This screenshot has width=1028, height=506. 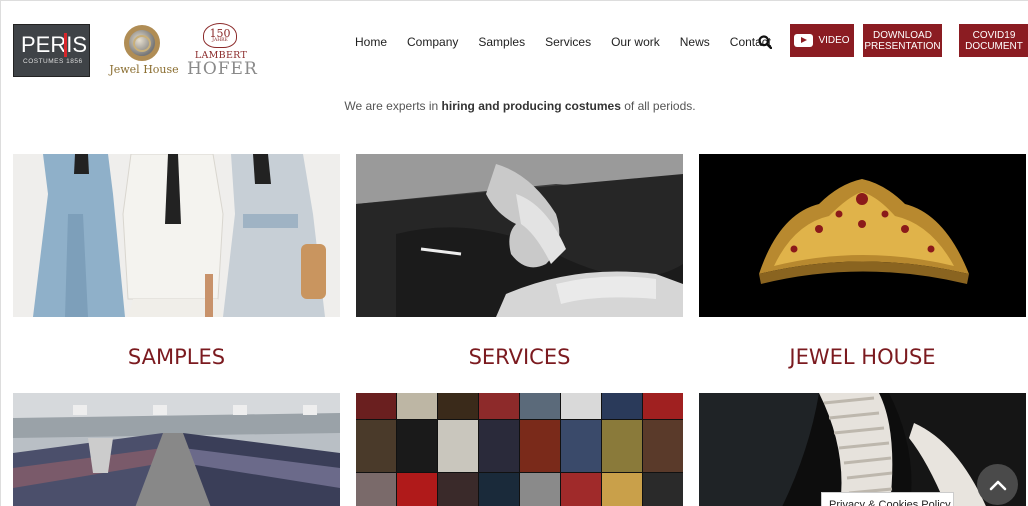 I want to click on jewel-house-title: JEWEL HOUSE, so click(x=862, y=357).